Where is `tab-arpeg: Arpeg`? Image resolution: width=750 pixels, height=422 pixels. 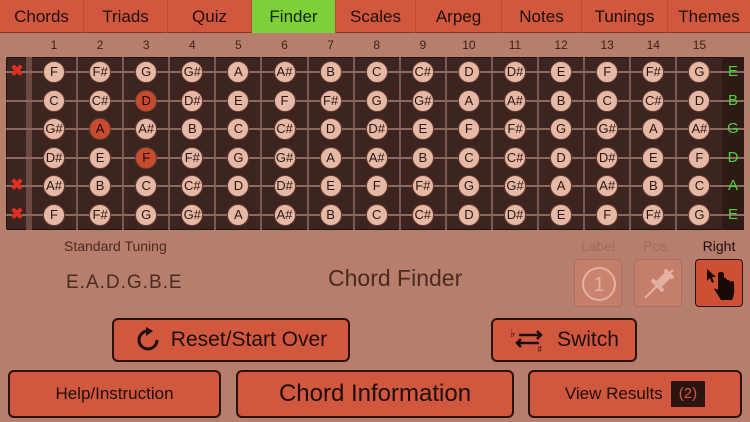
tab-arpeg: Arpeg is located at coordinates (459, 16).